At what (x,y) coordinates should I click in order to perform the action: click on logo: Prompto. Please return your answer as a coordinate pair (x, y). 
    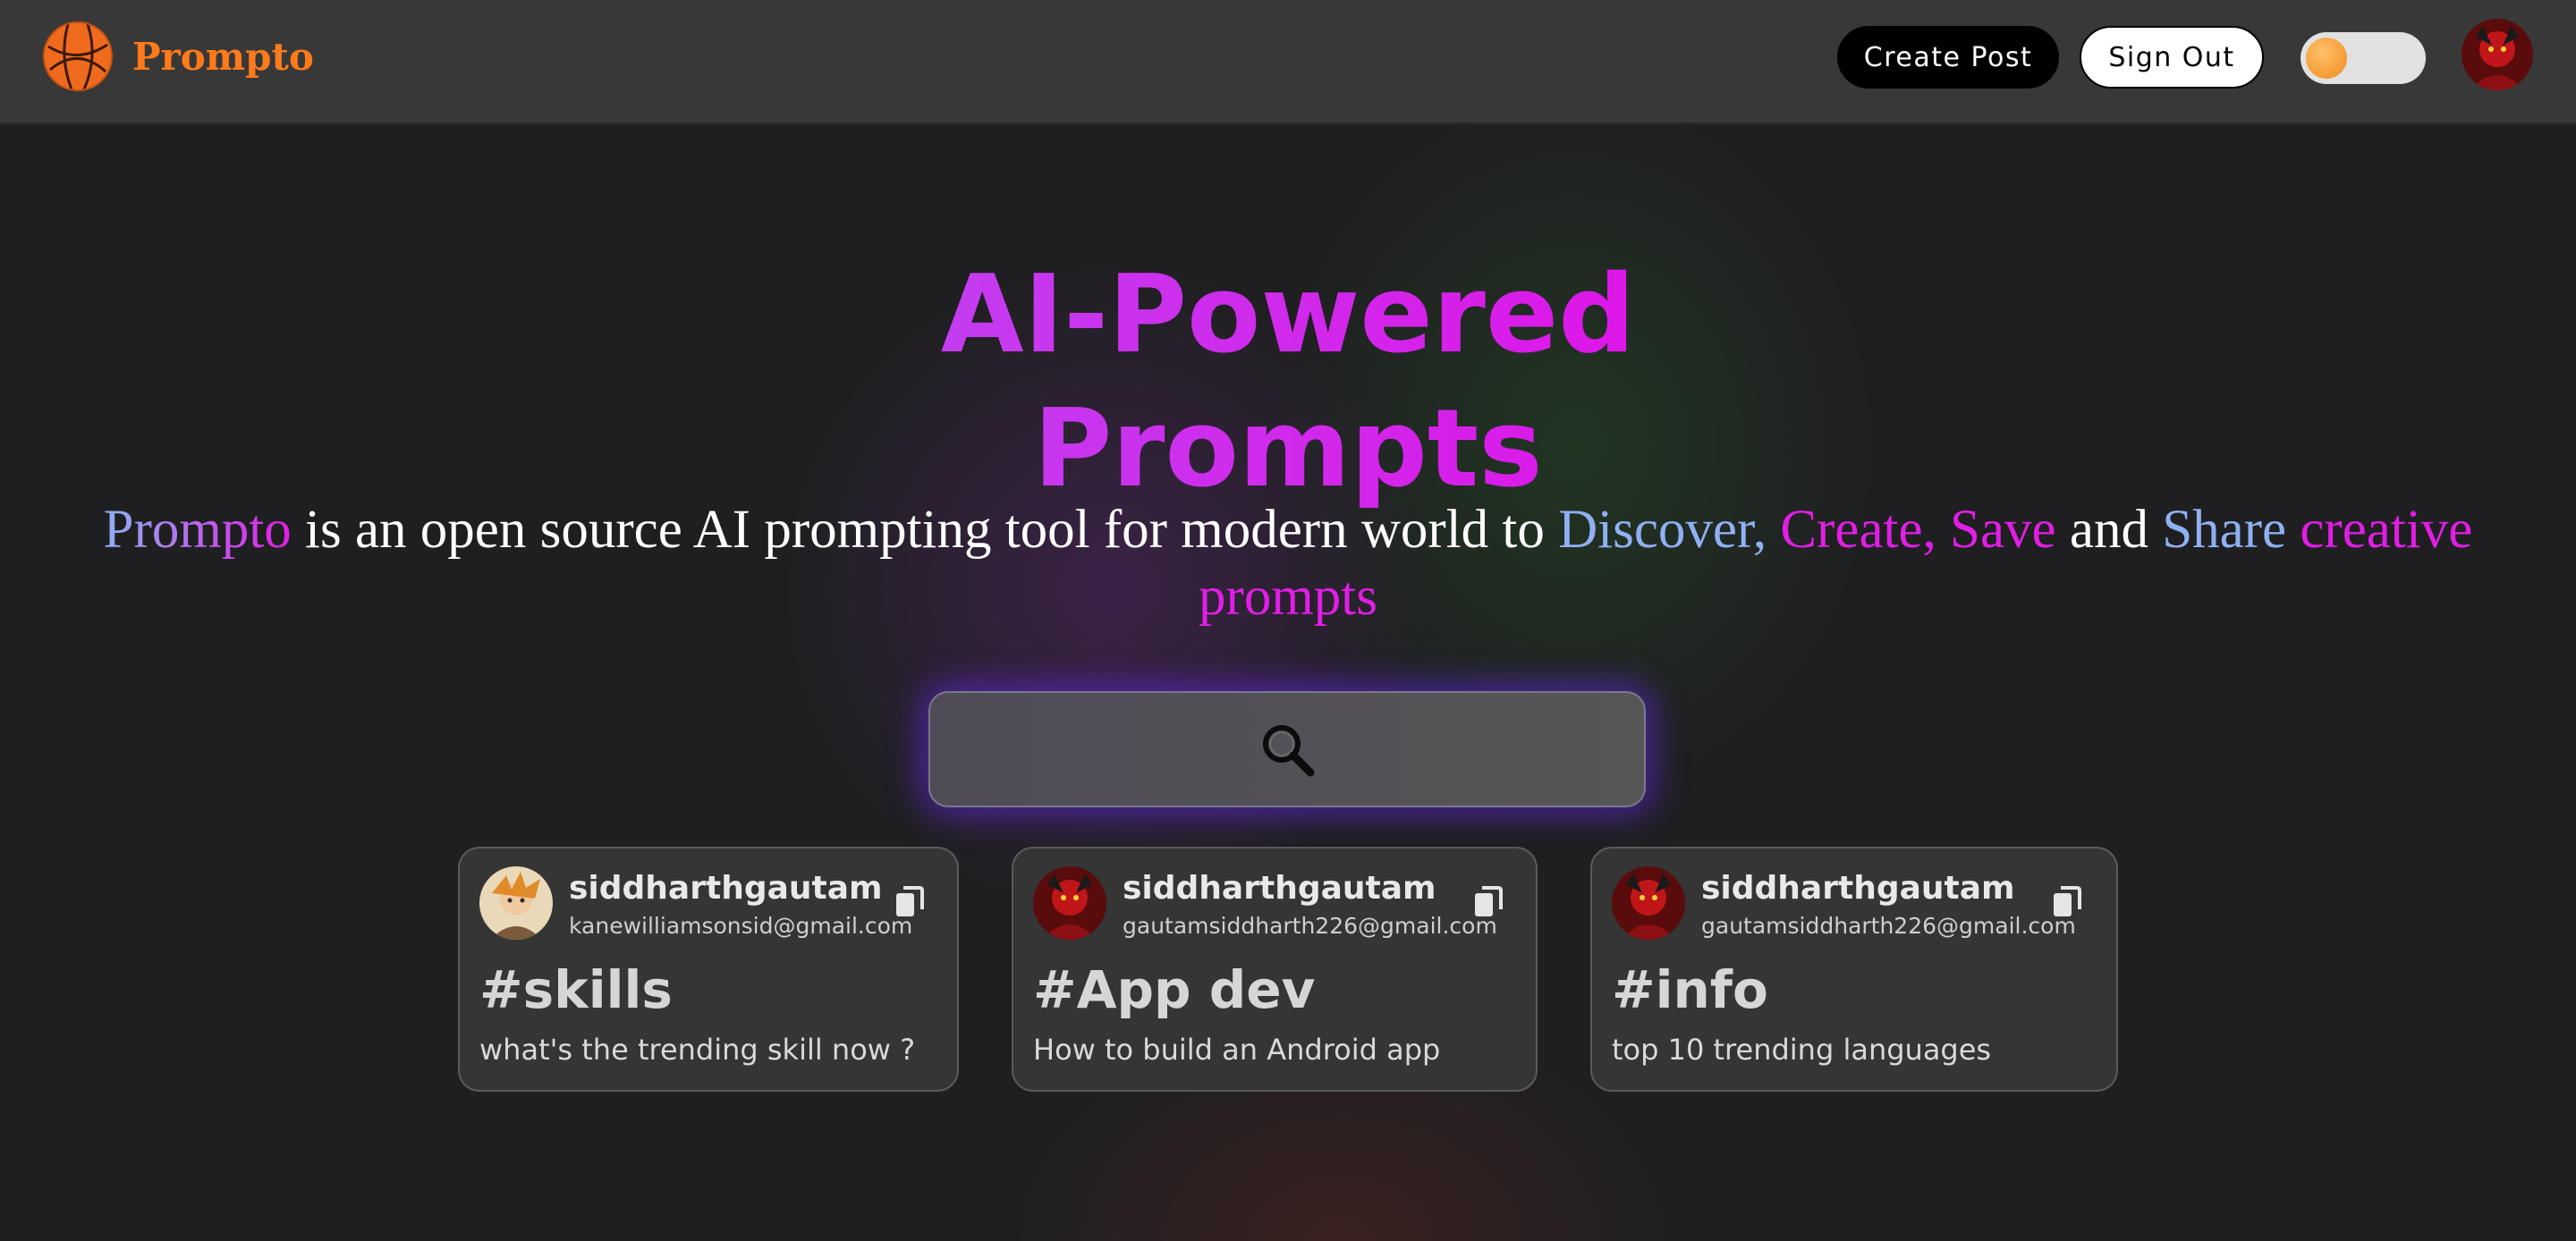
    Looking at the image, I should click on (177, 56).